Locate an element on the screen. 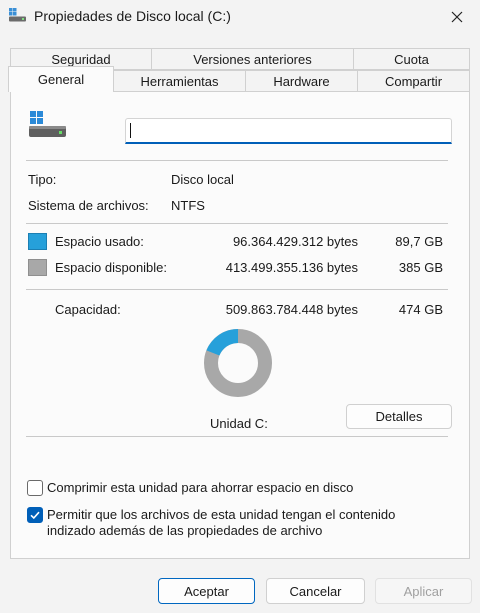 The image size is (480, 613). free-space-label: Espacio disponible: is located at coordinates (111, 267).